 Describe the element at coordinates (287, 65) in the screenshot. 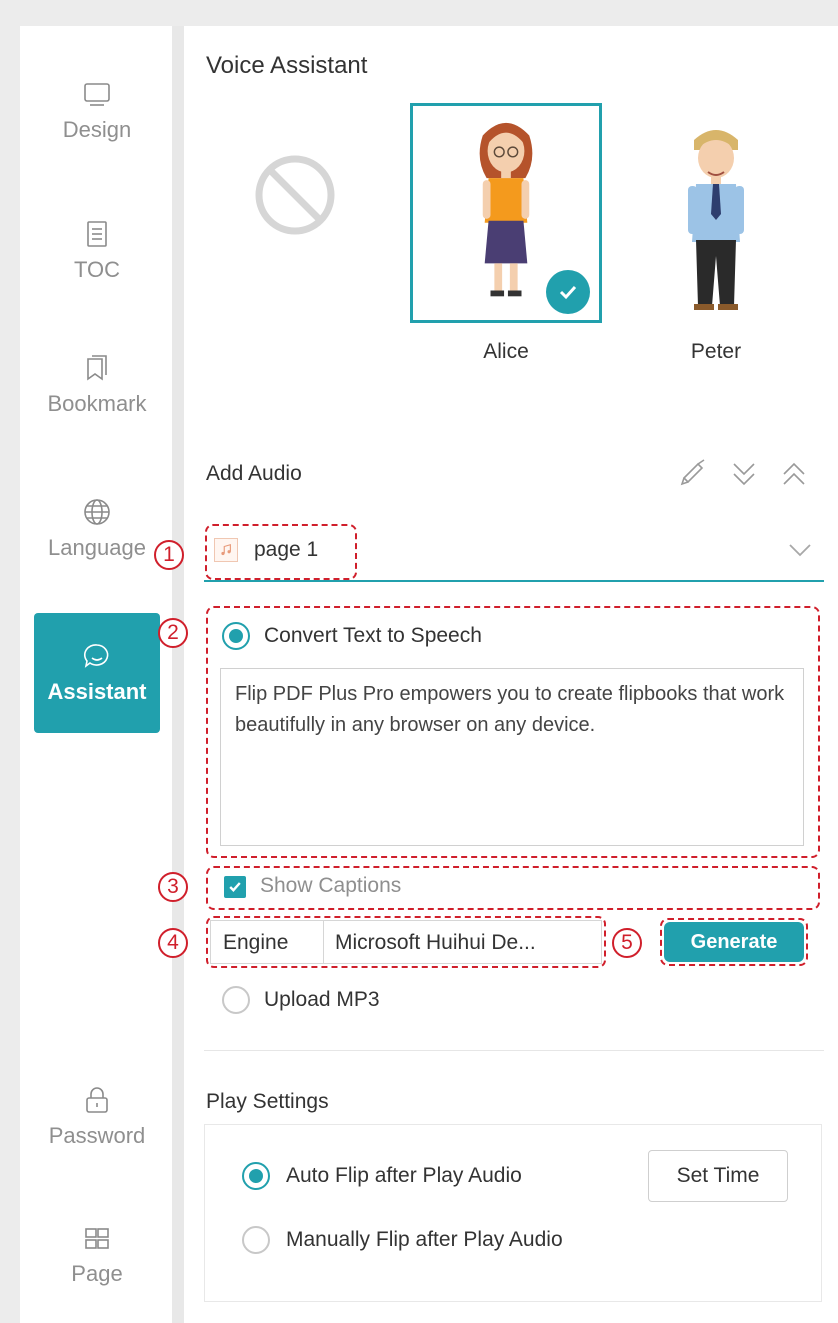

I see `voice-assistant-title: Voice Assistant` at that location.